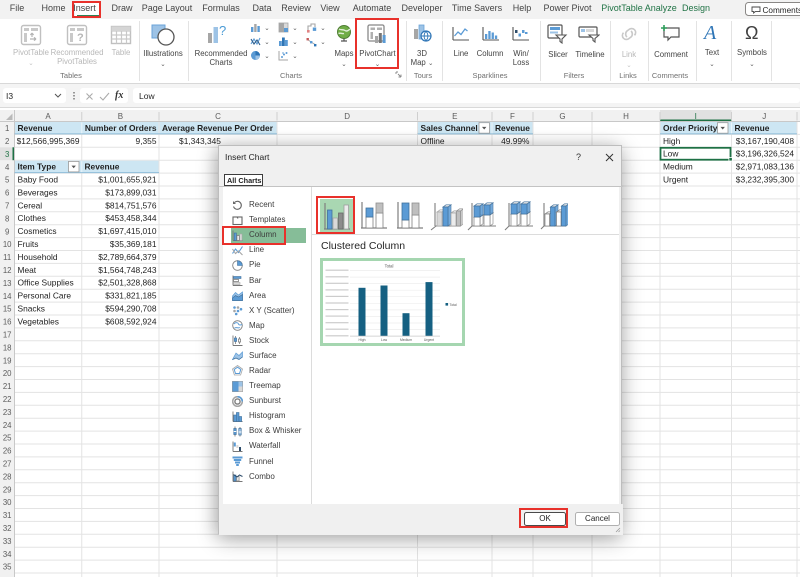 The width and height of the screenshot is (800, 577). I want to click on svg-text: Meat, so click(27, 270).